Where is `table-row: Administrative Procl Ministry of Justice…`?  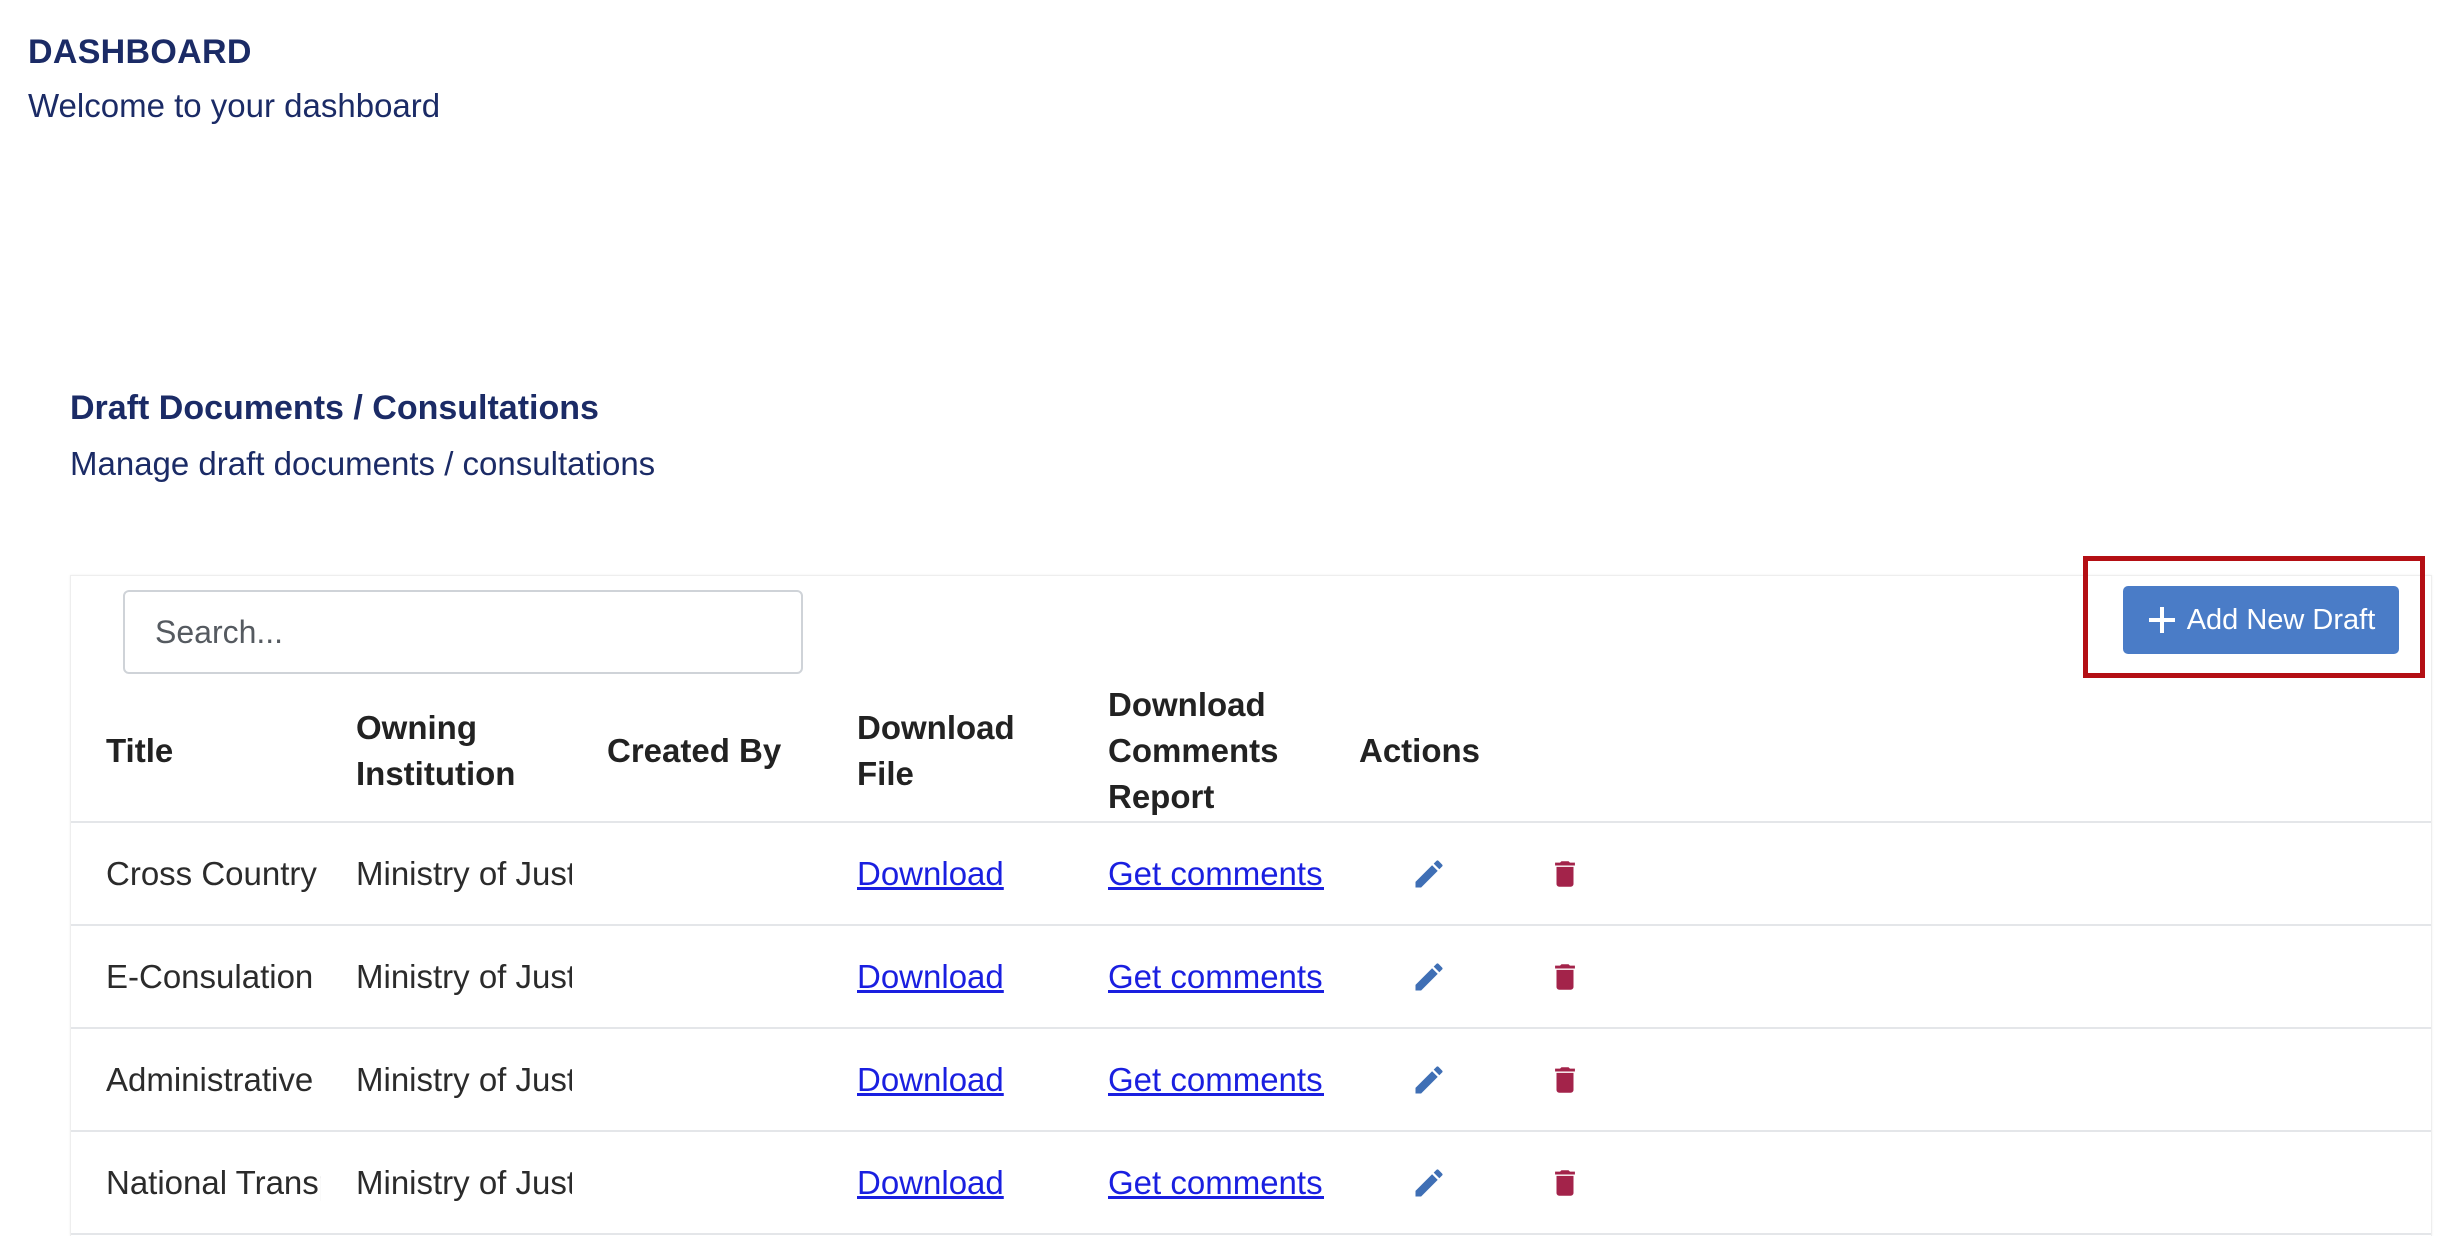
table-row: Administrative Procl Ministry of Justice… is located at coordinates (1251, 1080).